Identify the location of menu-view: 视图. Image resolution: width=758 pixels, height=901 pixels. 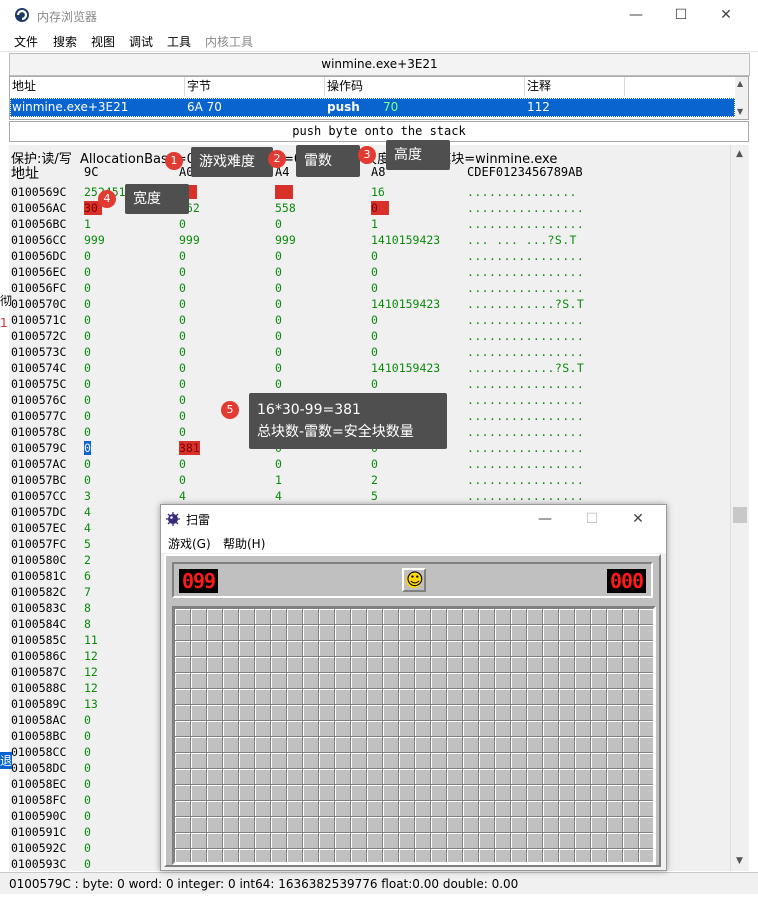
(103, 41).